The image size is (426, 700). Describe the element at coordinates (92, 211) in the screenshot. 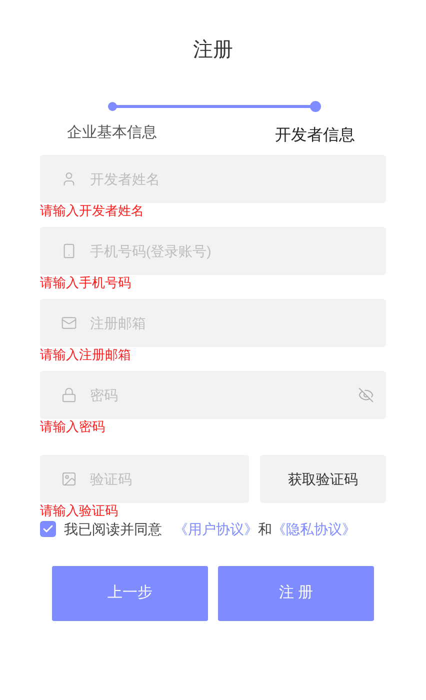

I see `error-text: 请输入开发者姓名` at that location.